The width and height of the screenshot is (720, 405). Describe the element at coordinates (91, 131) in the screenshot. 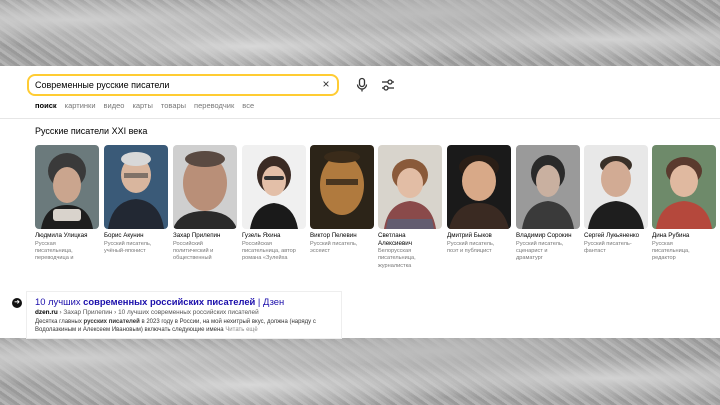

I see `carousel-title: Русские писатели XXI века` at that location.